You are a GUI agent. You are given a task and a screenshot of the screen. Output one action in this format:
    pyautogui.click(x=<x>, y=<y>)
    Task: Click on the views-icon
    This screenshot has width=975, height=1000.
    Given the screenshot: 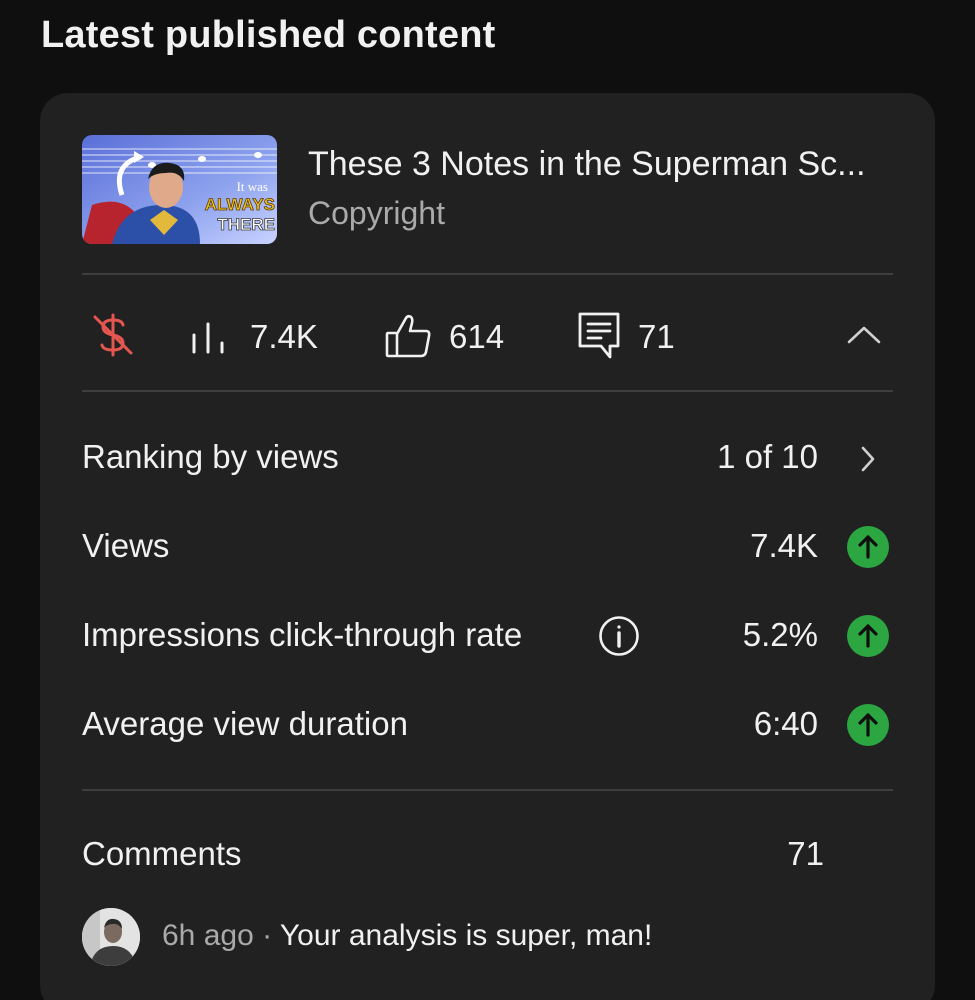 What is the action you would take?
    pyautogui.click(x=209, y=340)
    